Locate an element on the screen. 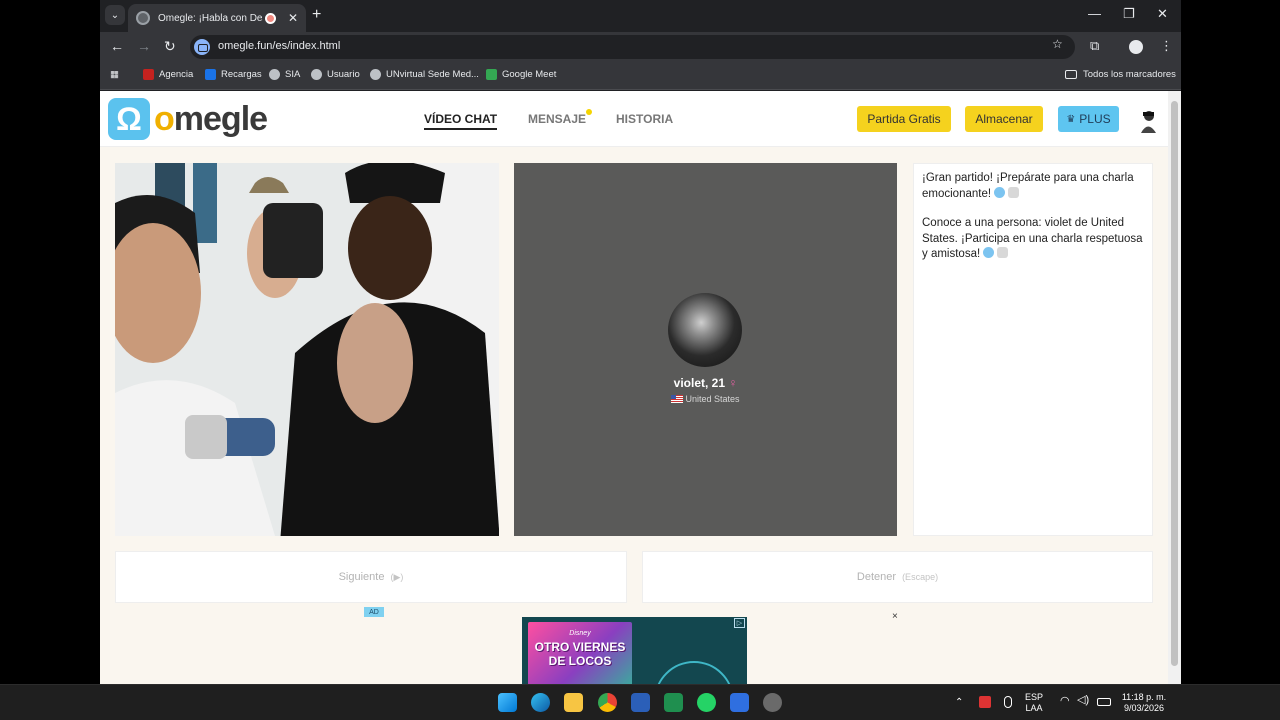 This screenshot has height=720, width=1280. chrome-icon is located at coordinates (607, 702).